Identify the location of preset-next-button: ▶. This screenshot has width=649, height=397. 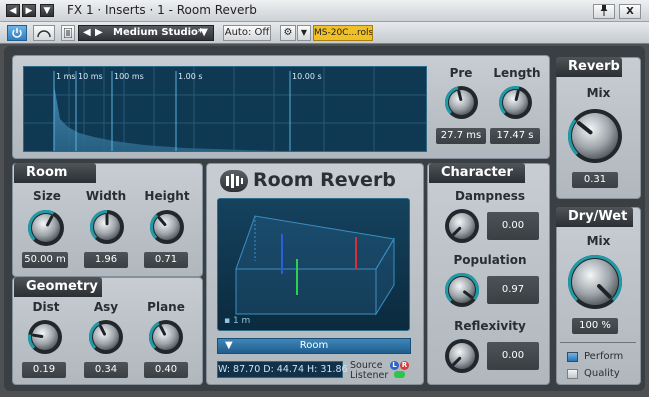
(99, 33).